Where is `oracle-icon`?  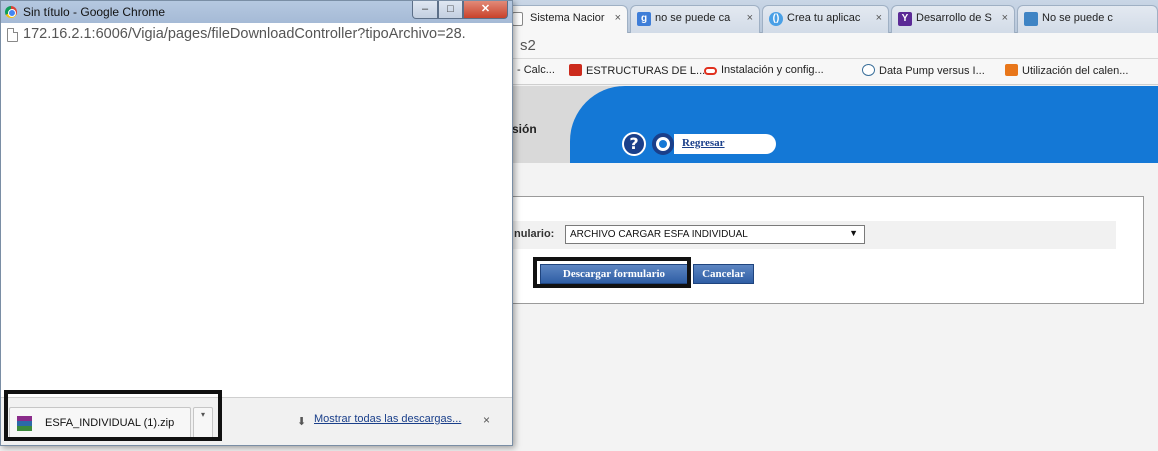 oracle-icon is located at coordinates (710, 71).